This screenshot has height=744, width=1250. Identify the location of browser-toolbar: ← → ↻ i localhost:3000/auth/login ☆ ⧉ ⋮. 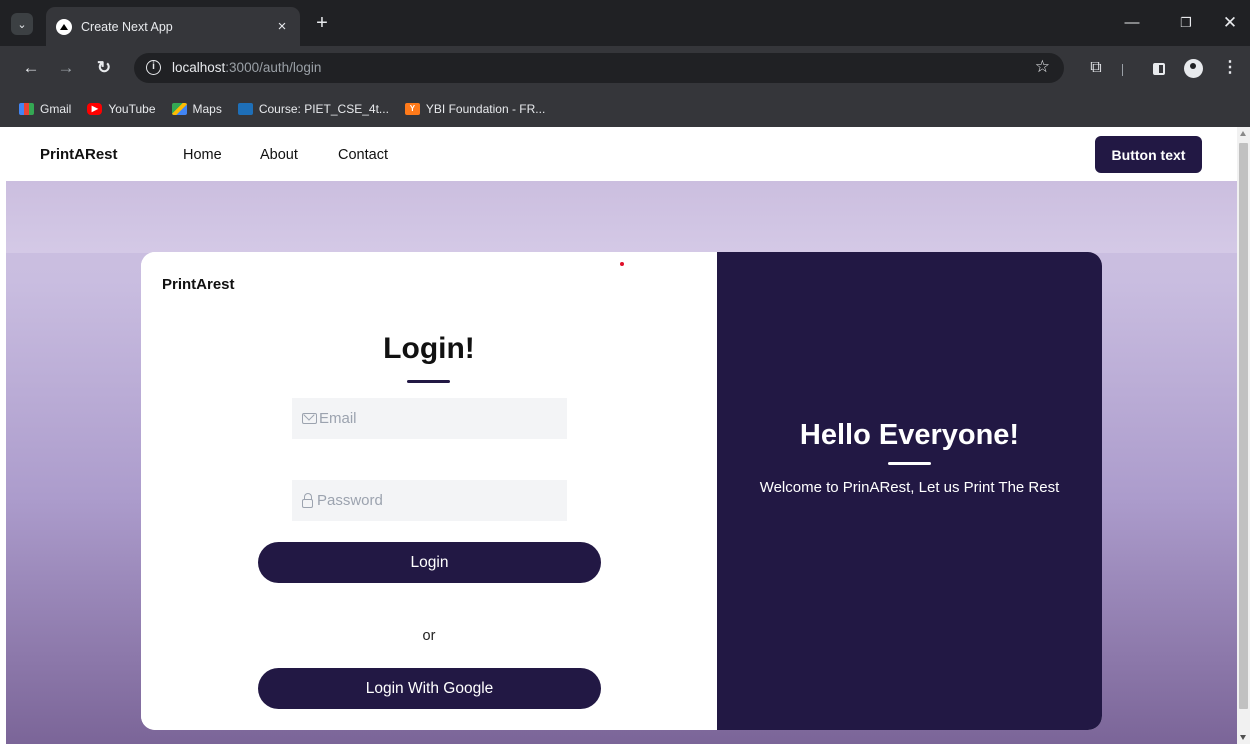
(625, 68).